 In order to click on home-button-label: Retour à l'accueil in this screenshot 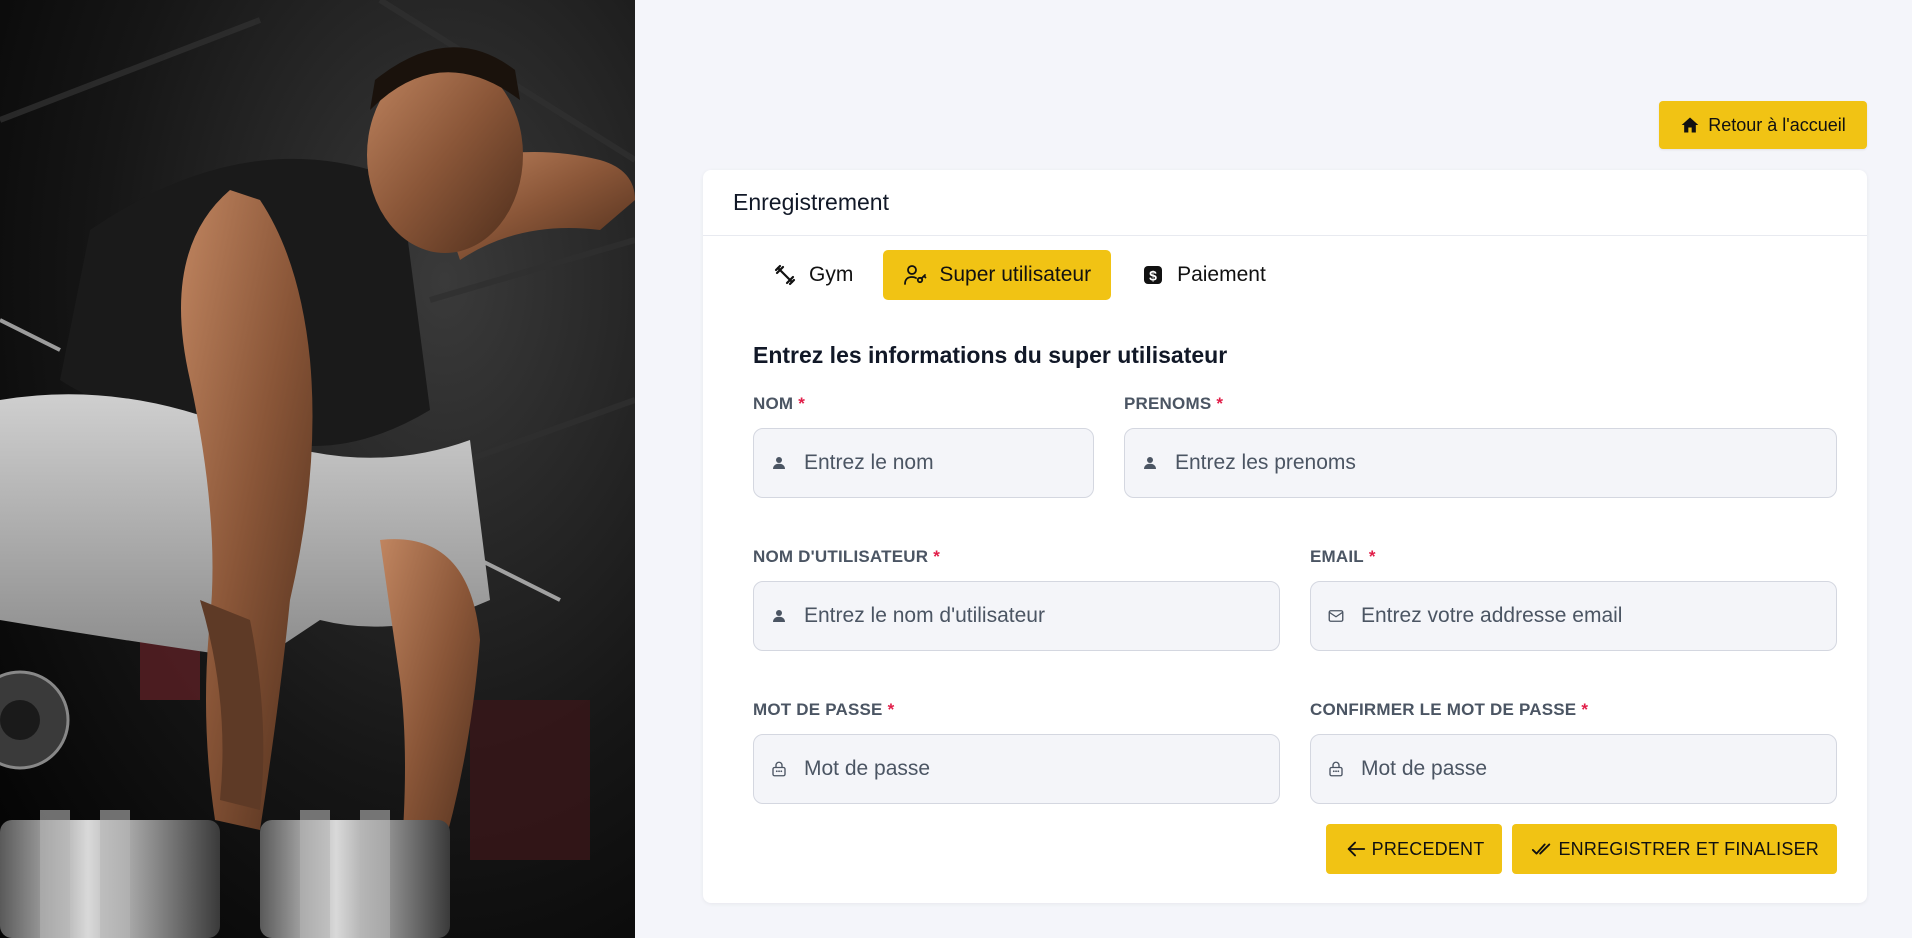, I will do `click(1777, 124)`.